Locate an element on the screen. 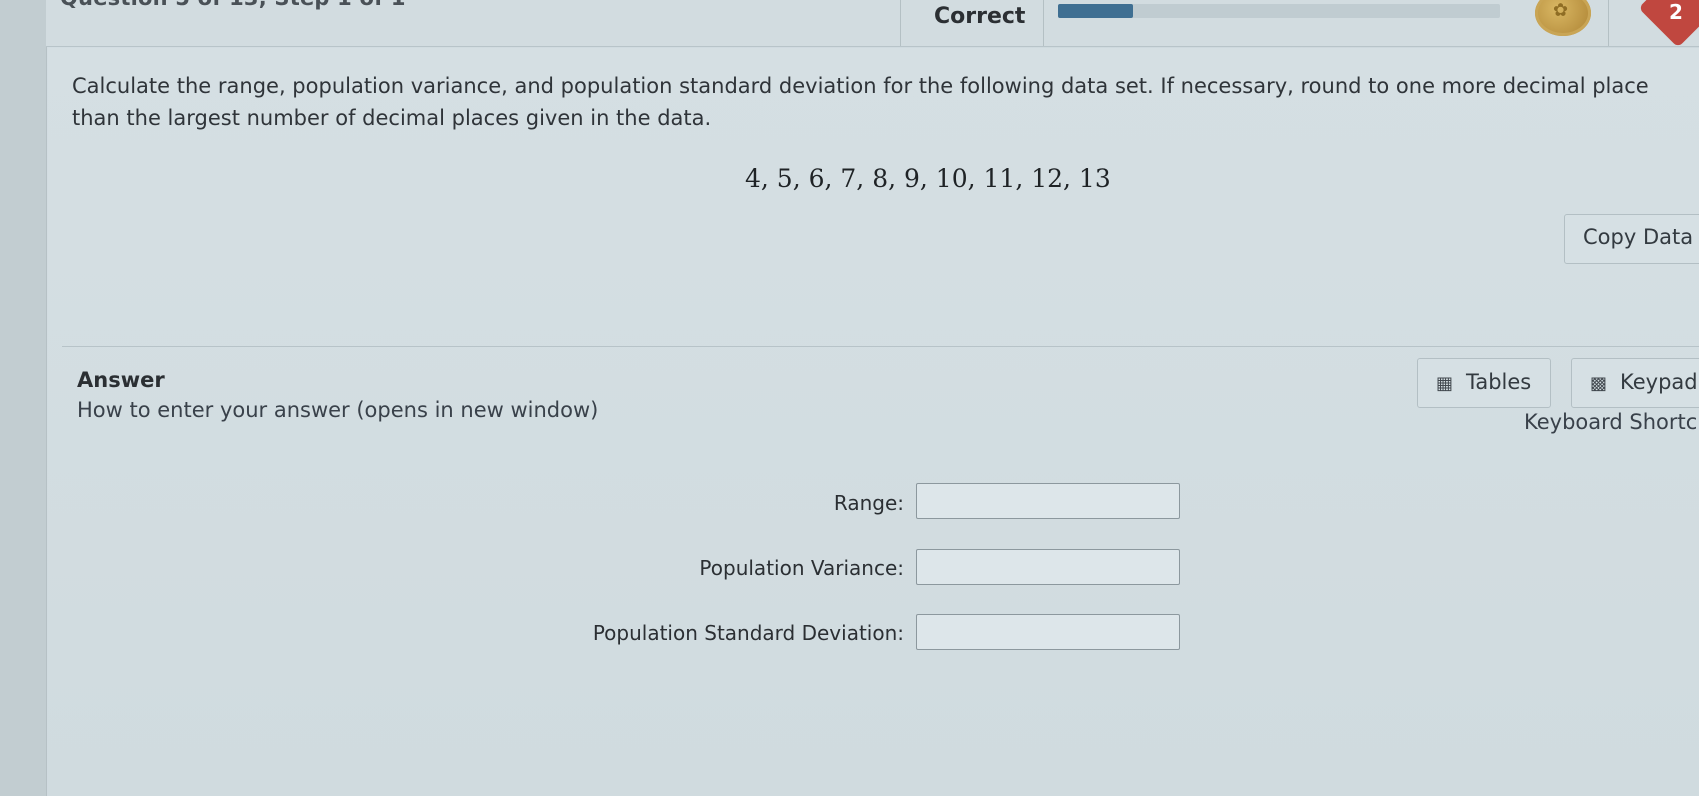 Image resolution: width=1699 pixels, height=796 pixels. left-sidebar-strip is located at coordinates (23, 398).